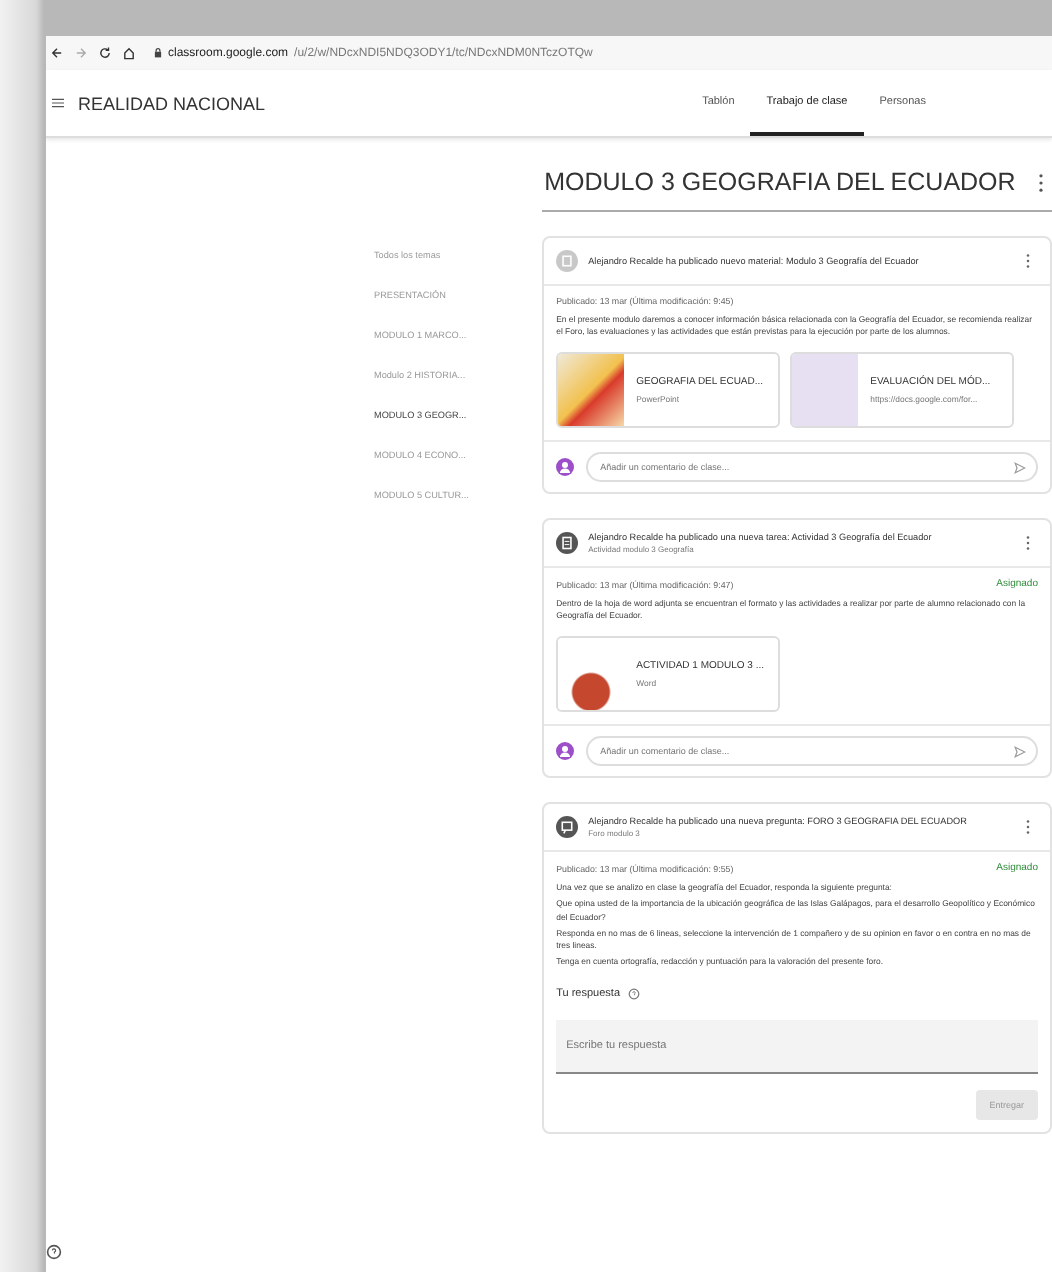  I want to click on more-options-icon, so click(1041, 182).